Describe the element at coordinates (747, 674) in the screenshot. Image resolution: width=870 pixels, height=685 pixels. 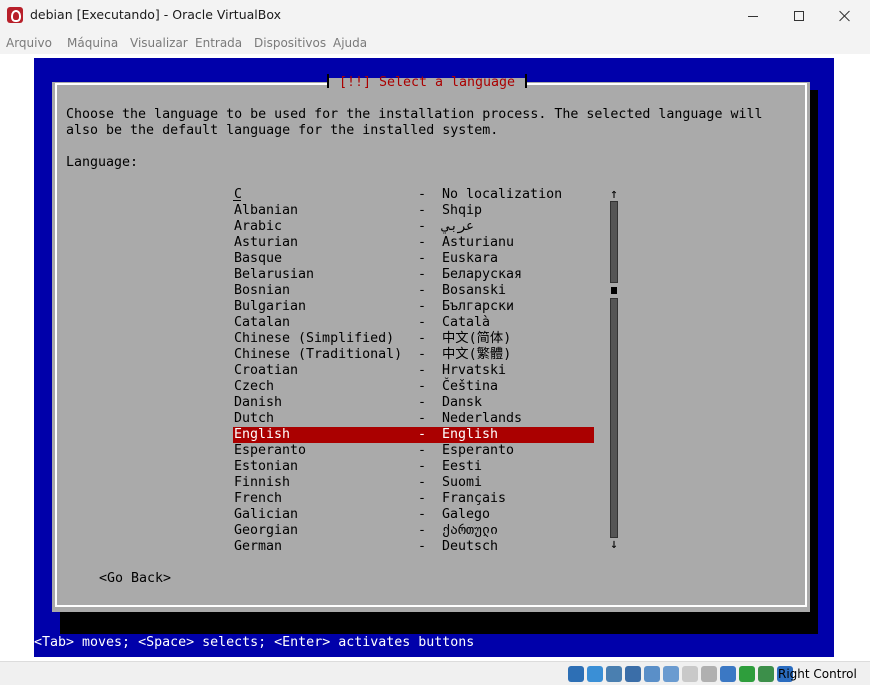
I see `guest-additions-icon` at that location.